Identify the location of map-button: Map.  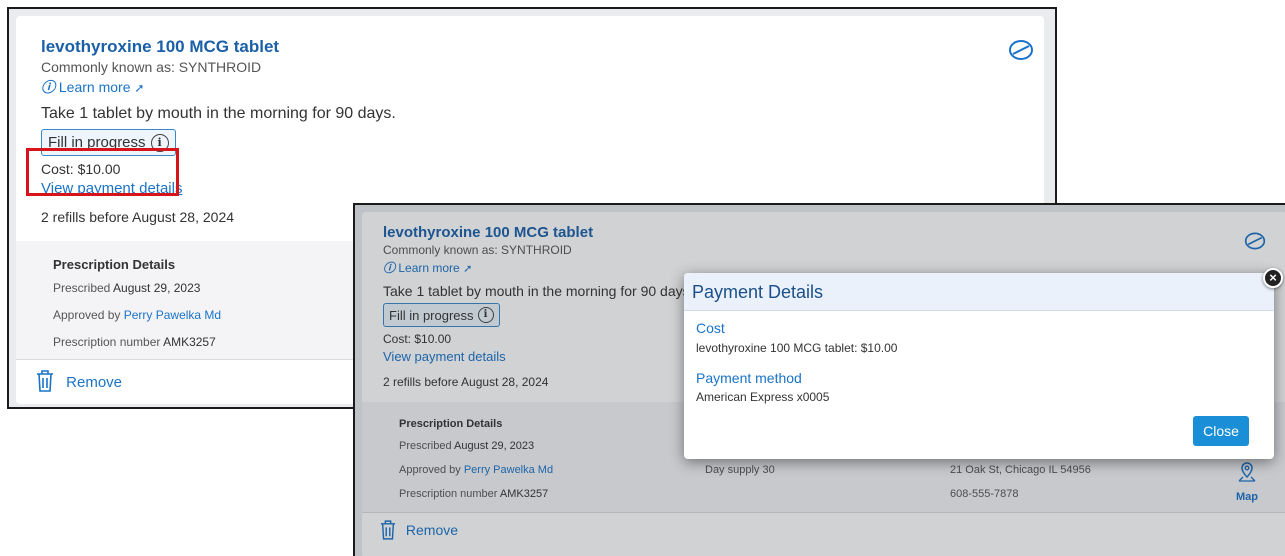
(1247, 483).